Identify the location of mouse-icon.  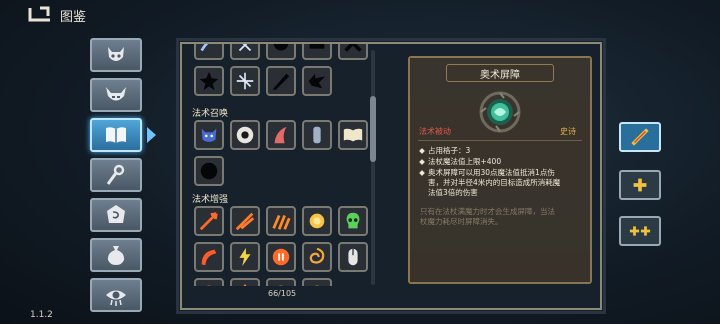
(353, 257).